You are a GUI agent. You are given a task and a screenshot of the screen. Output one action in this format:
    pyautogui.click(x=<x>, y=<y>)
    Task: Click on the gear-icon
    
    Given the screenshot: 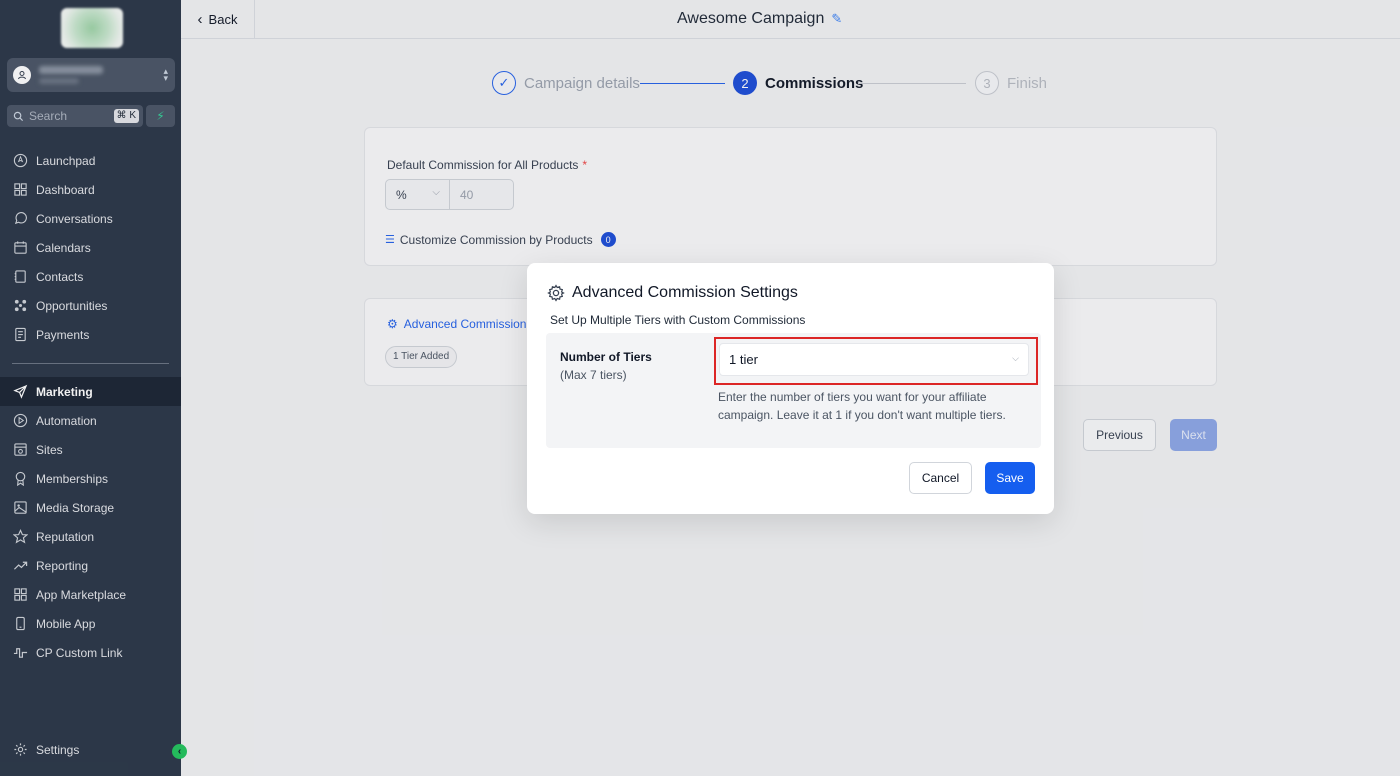 What is the action you would take?
    pyautogui.click(x=556, y=293)
    